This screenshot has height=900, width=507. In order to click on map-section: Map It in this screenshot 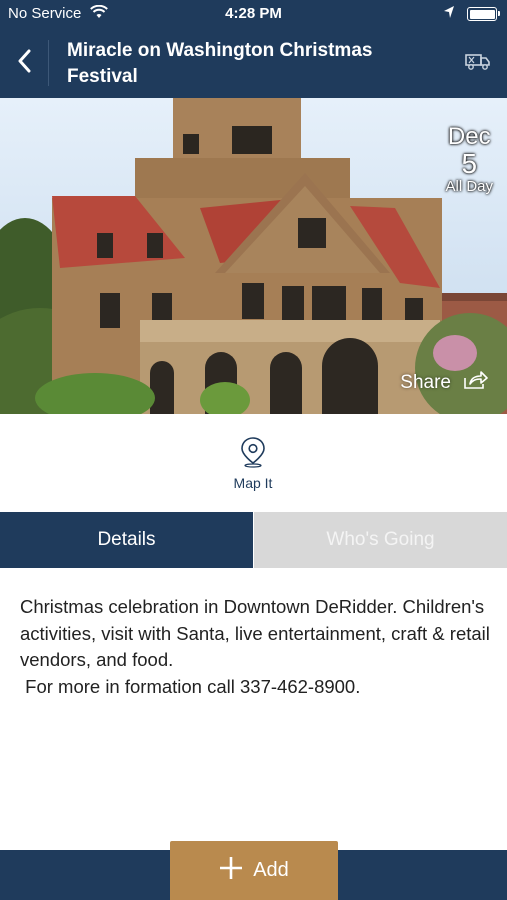, I will do `click(253, 463)`.